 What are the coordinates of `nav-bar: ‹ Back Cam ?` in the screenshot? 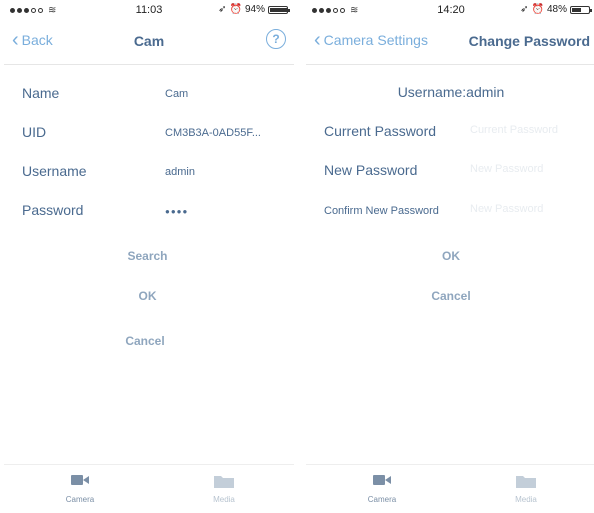 It's located at (149, 42).